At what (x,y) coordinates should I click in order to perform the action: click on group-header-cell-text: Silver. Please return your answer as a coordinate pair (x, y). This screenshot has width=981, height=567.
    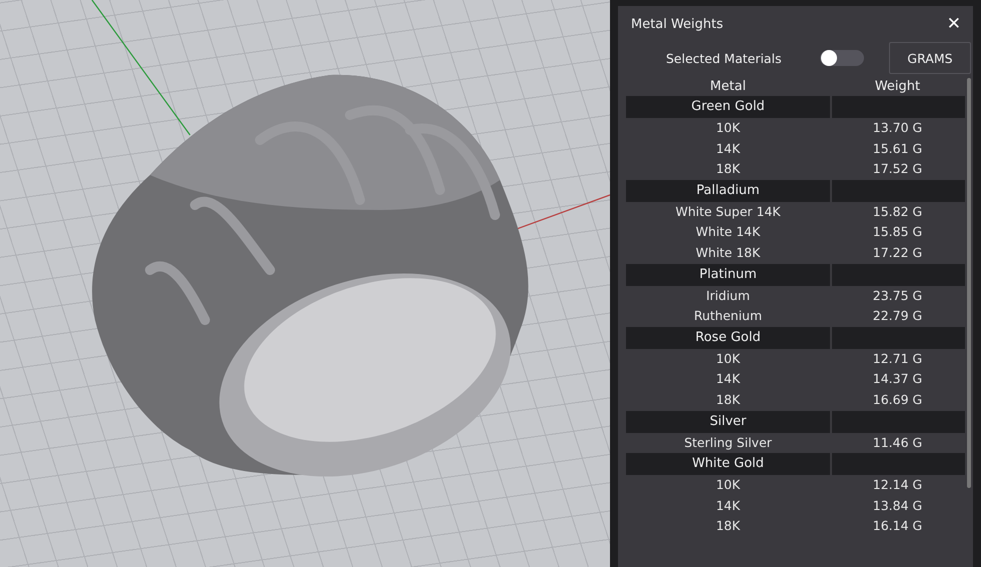
    Looking at the image, I should click on (728, 421).